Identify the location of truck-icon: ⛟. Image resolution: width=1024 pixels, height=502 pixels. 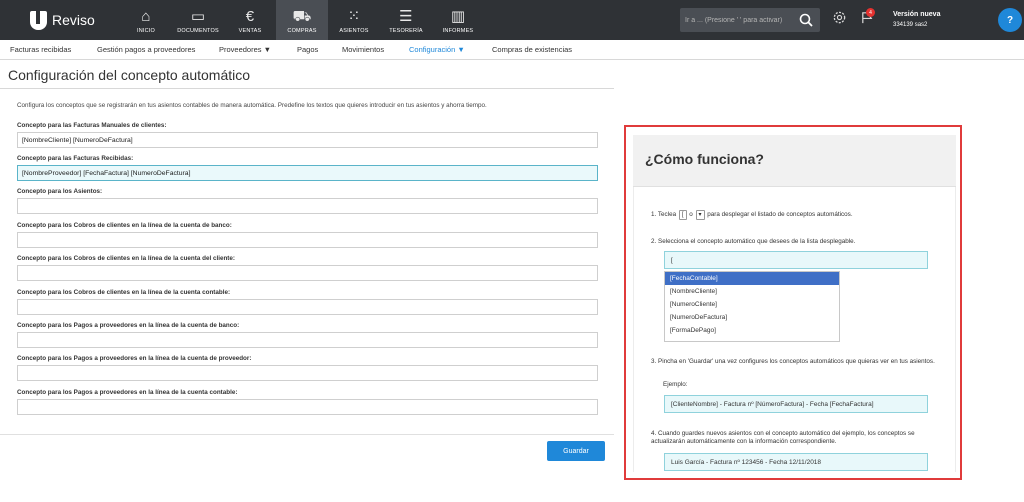
(302, 16).